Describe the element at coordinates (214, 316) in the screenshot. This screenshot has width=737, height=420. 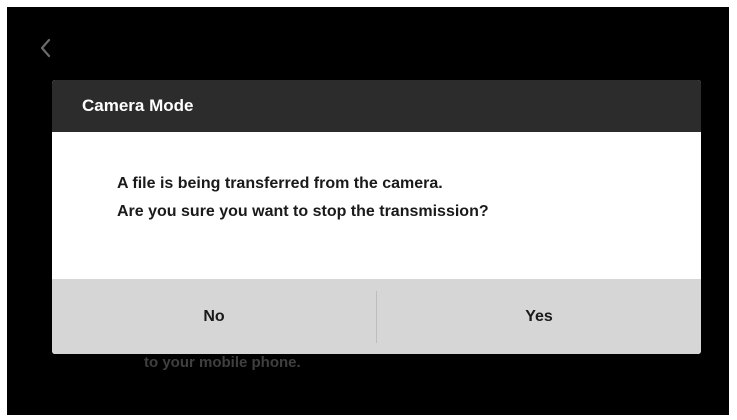
I see `no-button: No` at that location.